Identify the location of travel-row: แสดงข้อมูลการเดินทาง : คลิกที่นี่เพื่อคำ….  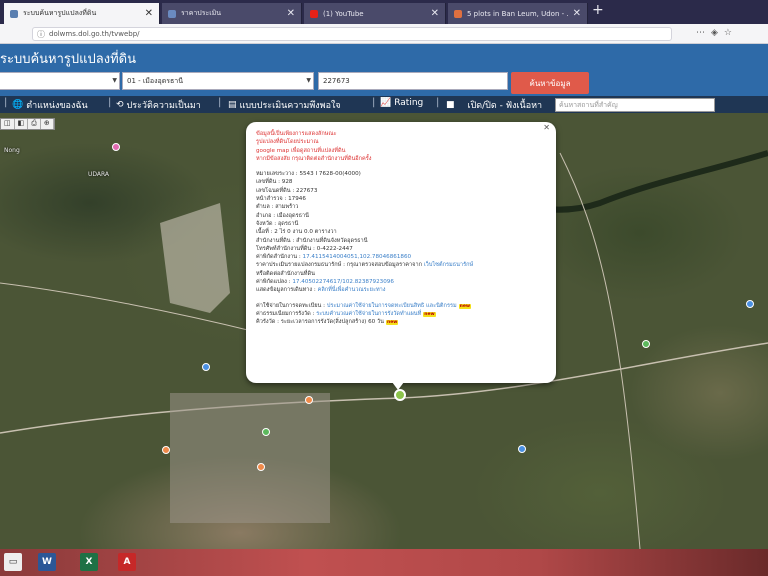
(321, 290).